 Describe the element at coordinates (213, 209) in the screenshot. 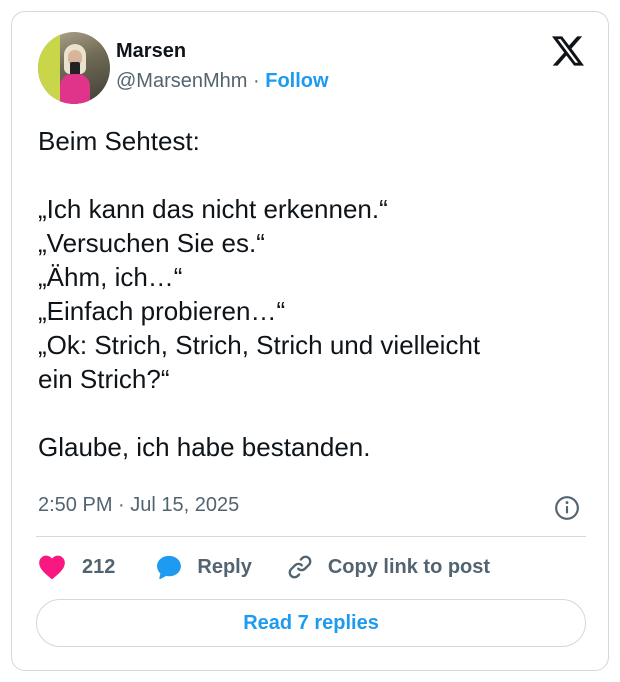

I see `tweet-line: „Ich kann das nicht erkennen.“` at that location.